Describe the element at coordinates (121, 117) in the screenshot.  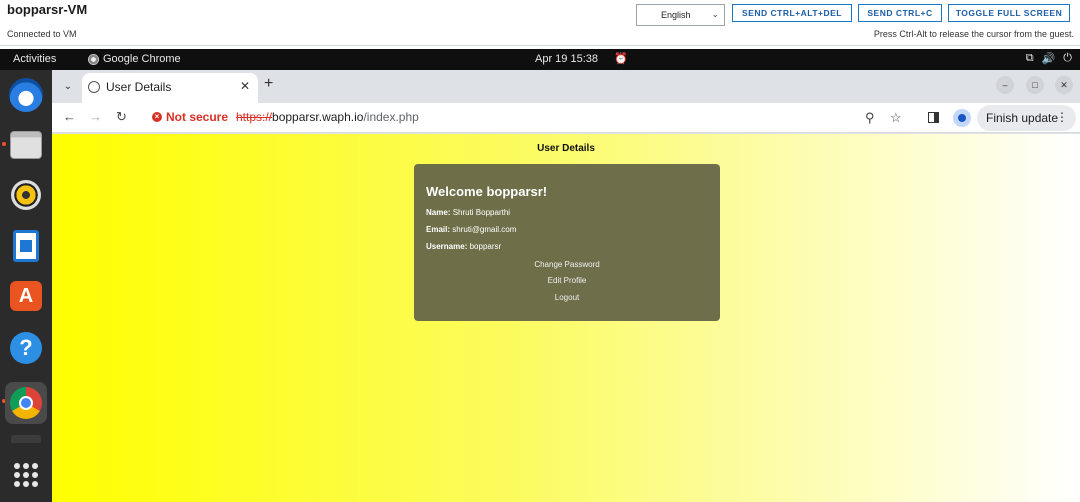
I see `reload-button: ↻` at that location.